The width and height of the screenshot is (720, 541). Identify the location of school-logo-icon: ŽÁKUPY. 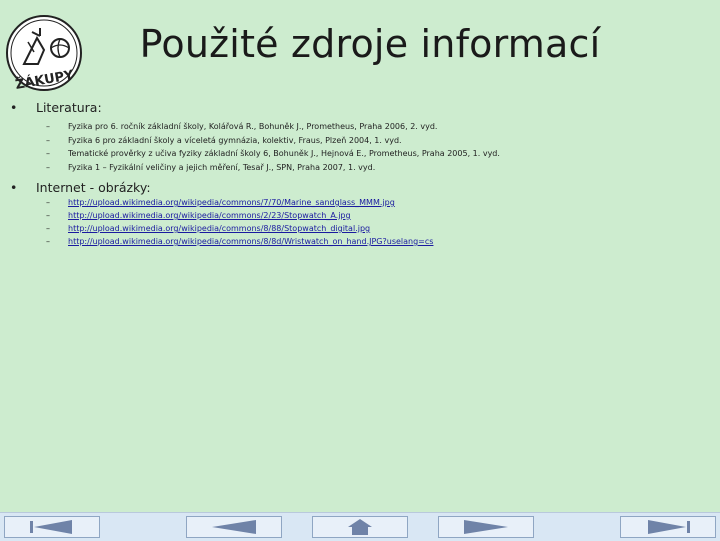
(45, 53).